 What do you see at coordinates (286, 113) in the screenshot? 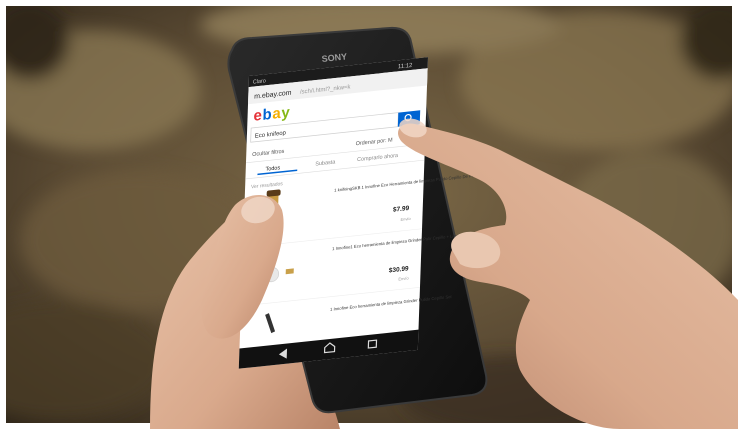
I see `svg-text: y` at bounding box center [286, 113].